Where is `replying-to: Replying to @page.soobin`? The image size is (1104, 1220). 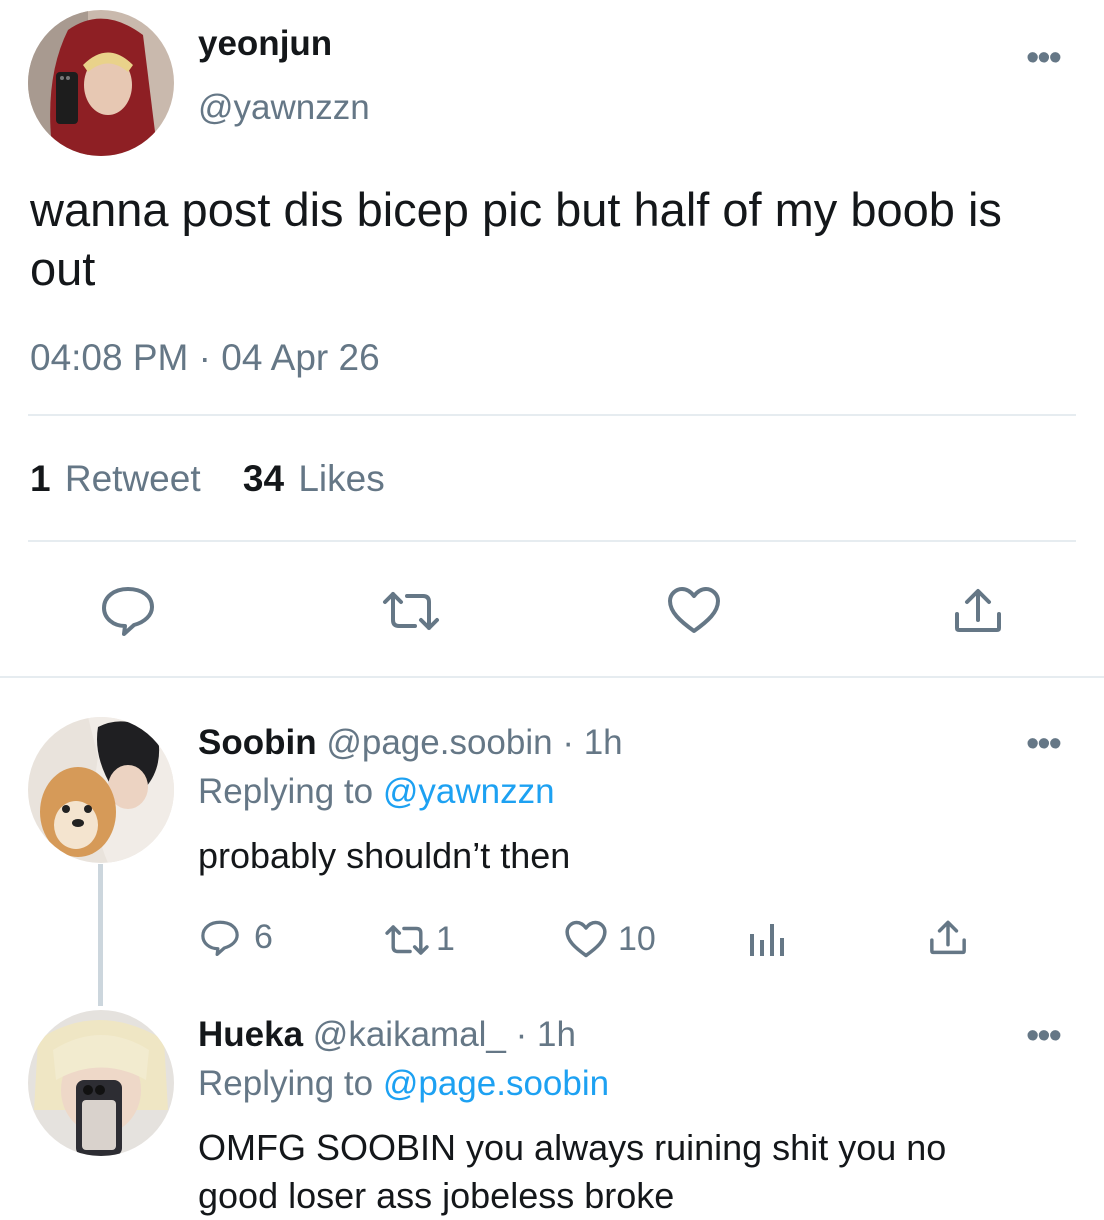
replying-to: Replying to @page.soobin is located at coordinates (403, 1084).